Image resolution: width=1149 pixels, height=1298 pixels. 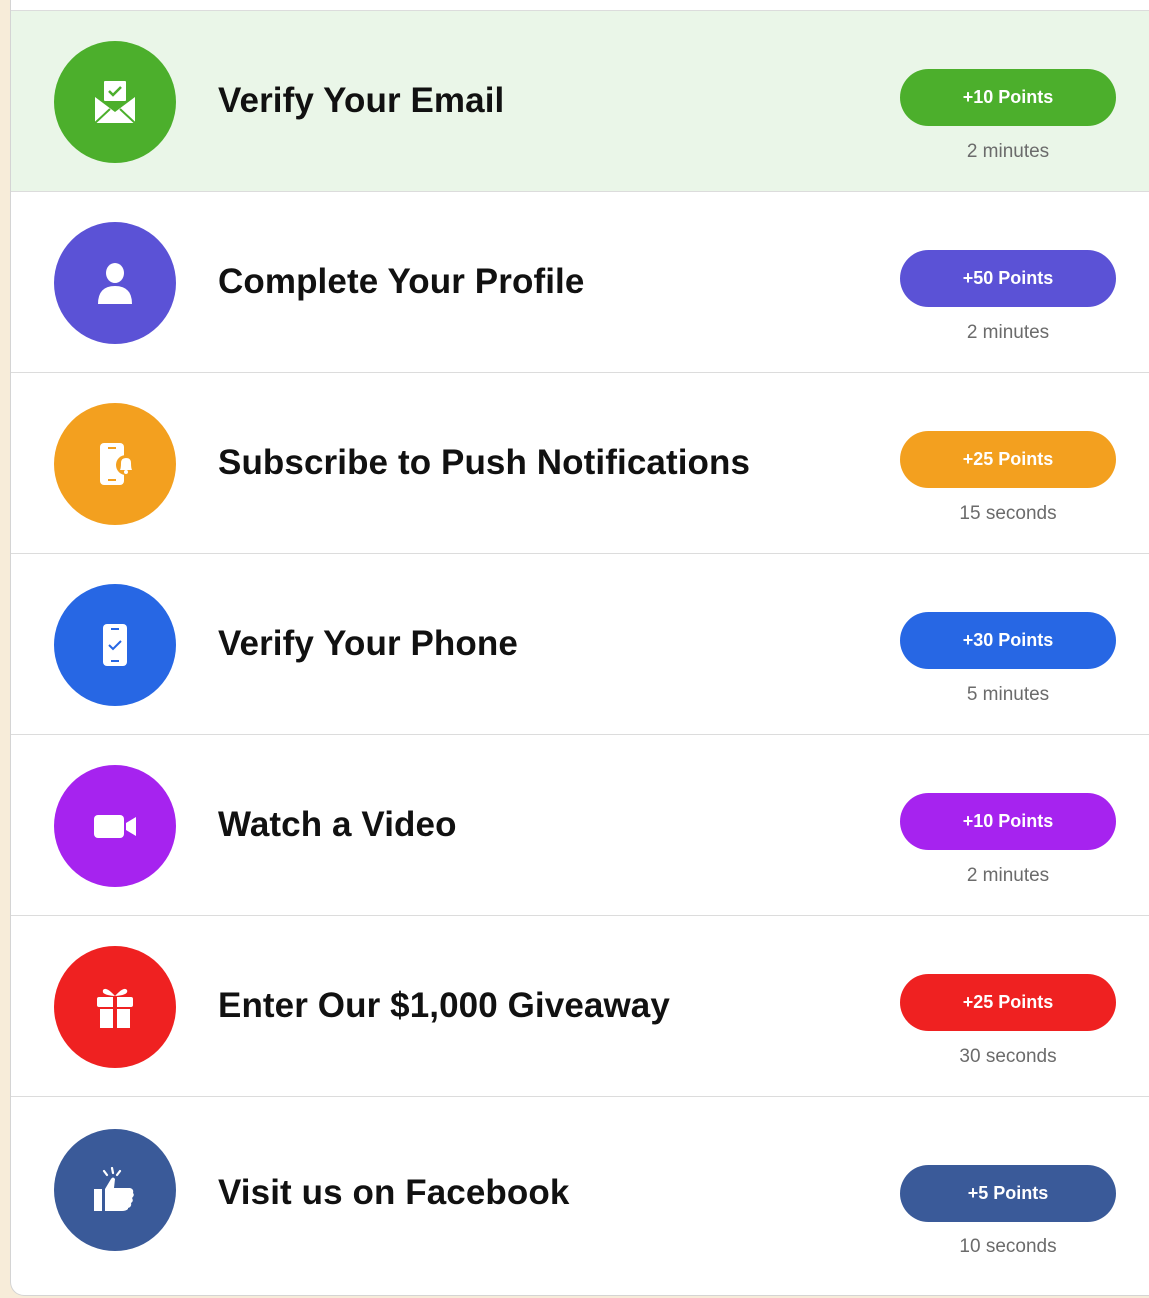 I want to click on email-check-icon, so click(x=115, y=102).